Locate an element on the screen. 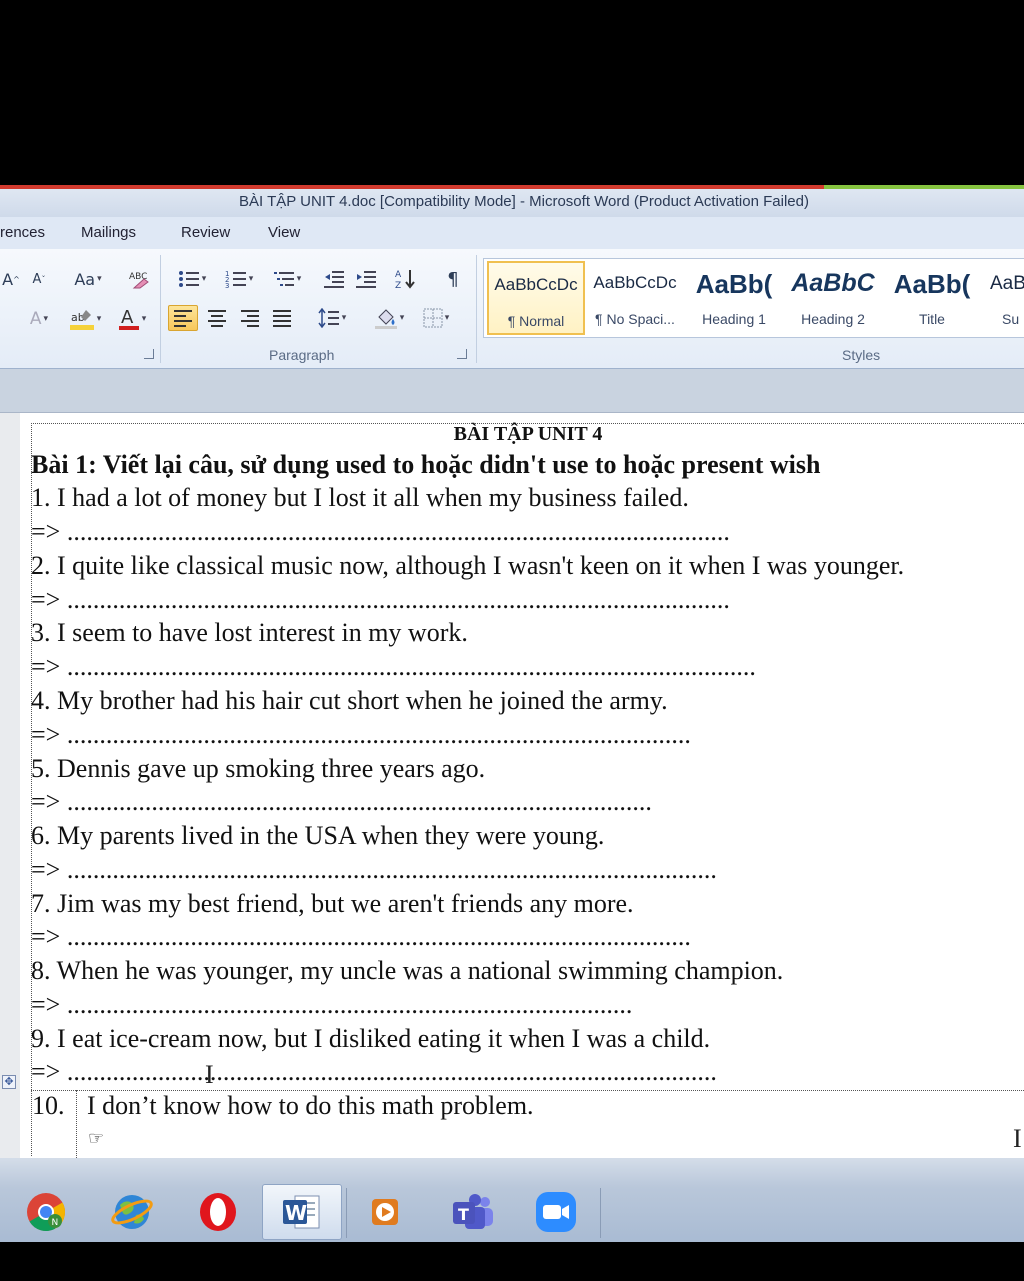  numbering-icon: 1 2 3 ▾ is located at coordinates (239, 279).